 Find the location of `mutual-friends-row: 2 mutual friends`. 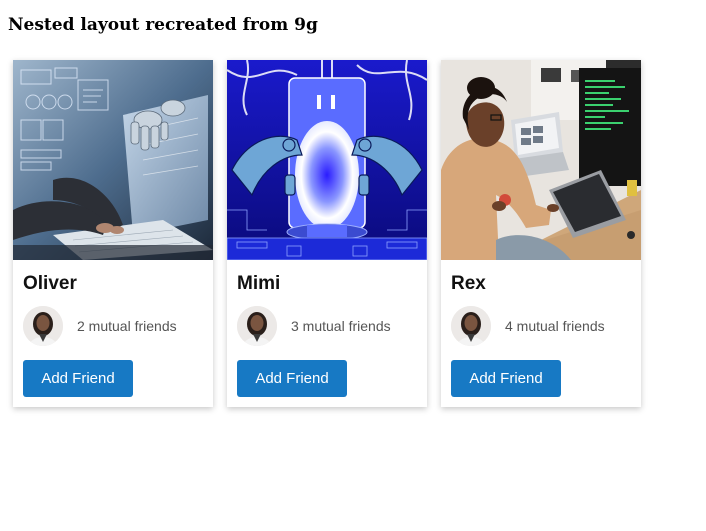

mutual-friends-row: 2 mutual friends is located at coordinates (100, 326).